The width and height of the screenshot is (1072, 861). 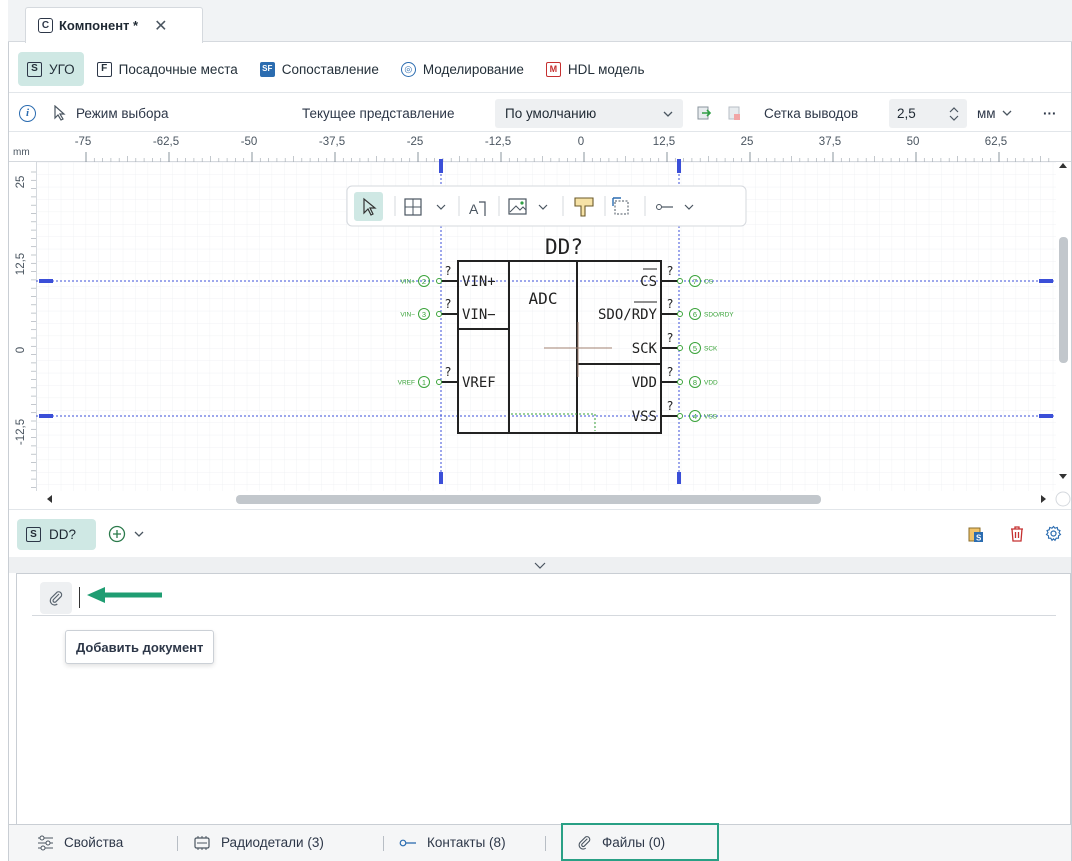 I want to click on document-tab: C Компонент * ✕, so click(x=114, y=25).